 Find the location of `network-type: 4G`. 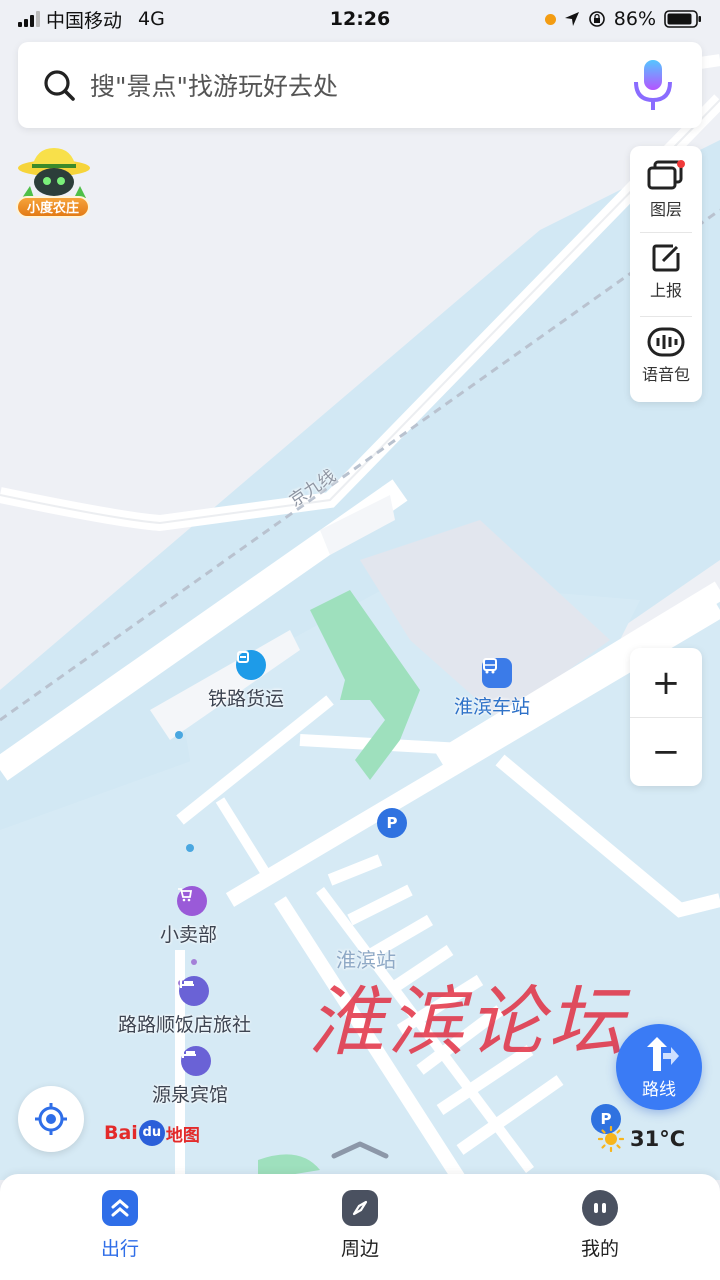

network-type: 4G is located at coordinates (151, 19).